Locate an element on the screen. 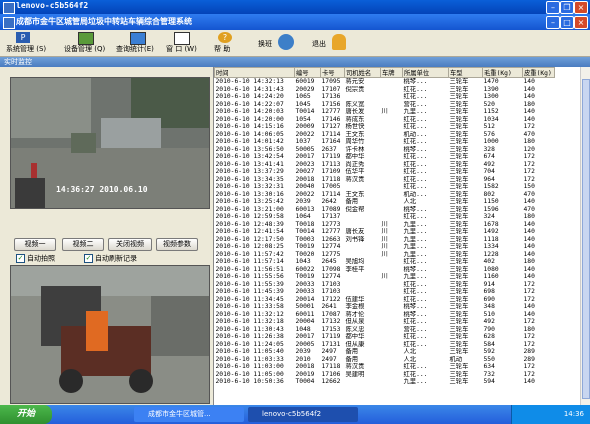 The width and height of the screenshot is (590, 424). column-header: 司机姓名 is located at coordinates (362, 72).